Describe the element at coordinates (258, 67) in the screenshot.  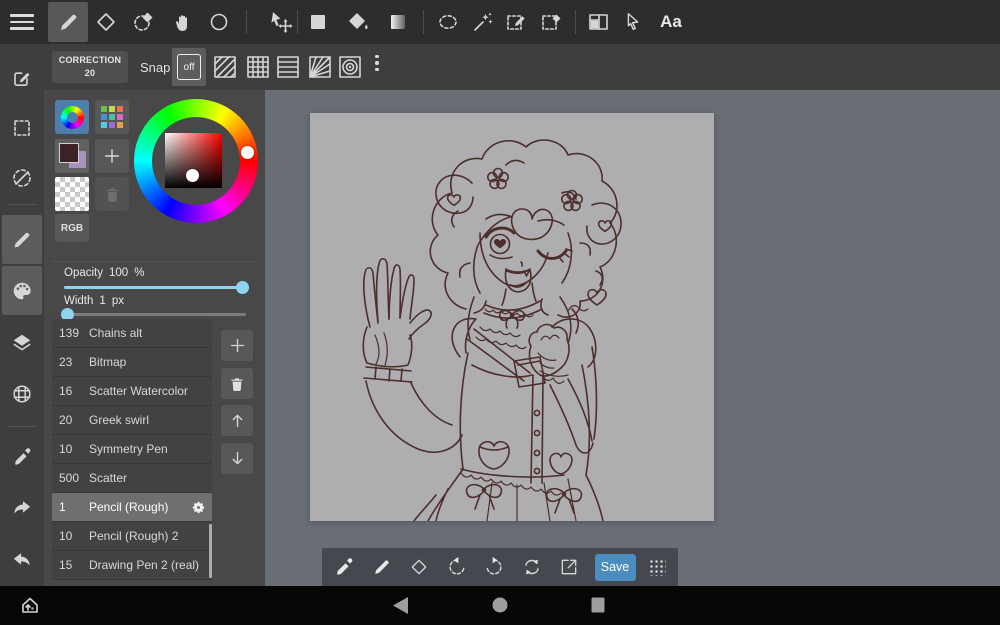
I see `snap-grid-button` at that location.